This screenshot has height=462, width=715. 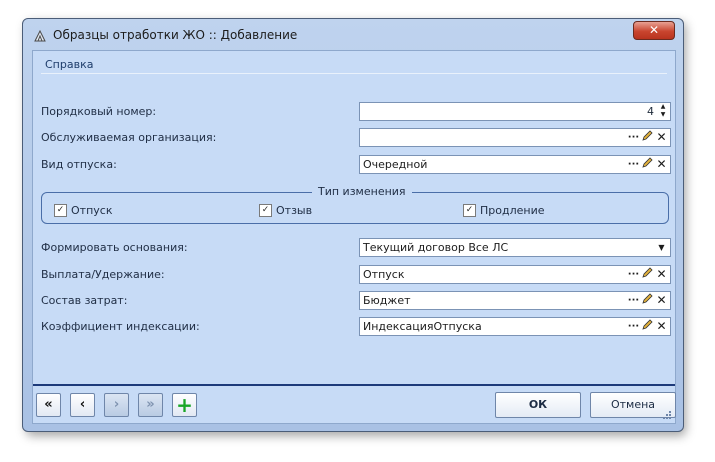 I want to click on change-type-title: Тип изменения, so click(x=362, y=191).